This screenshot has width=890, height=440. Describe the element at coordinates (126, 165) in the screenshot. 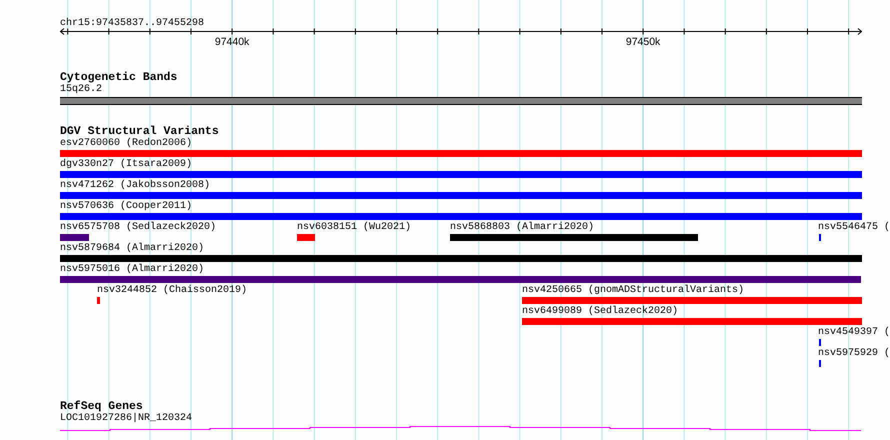

I see `variant-label: dgv330n27 (Itsara2009)` at that location.